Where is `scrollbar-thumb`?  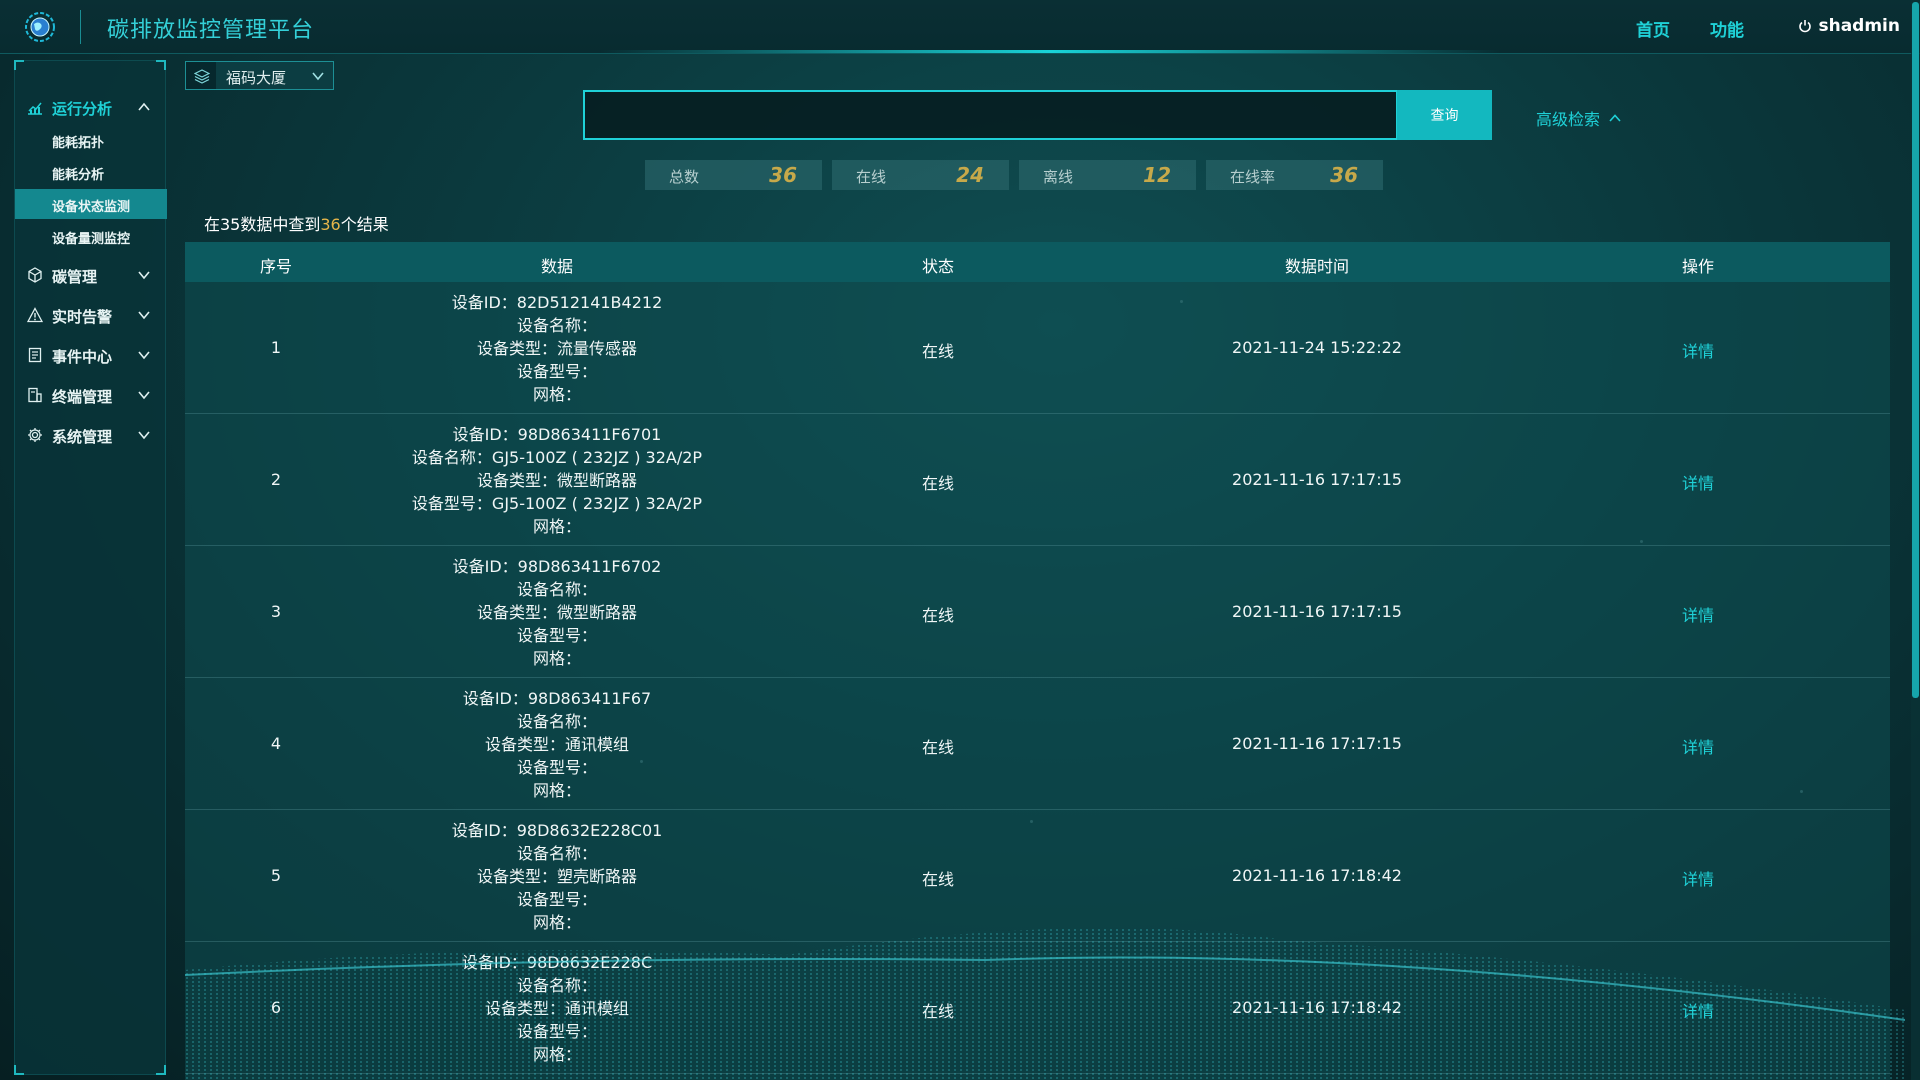 scrollbar-thumb is located at coordinates (1915, 350).